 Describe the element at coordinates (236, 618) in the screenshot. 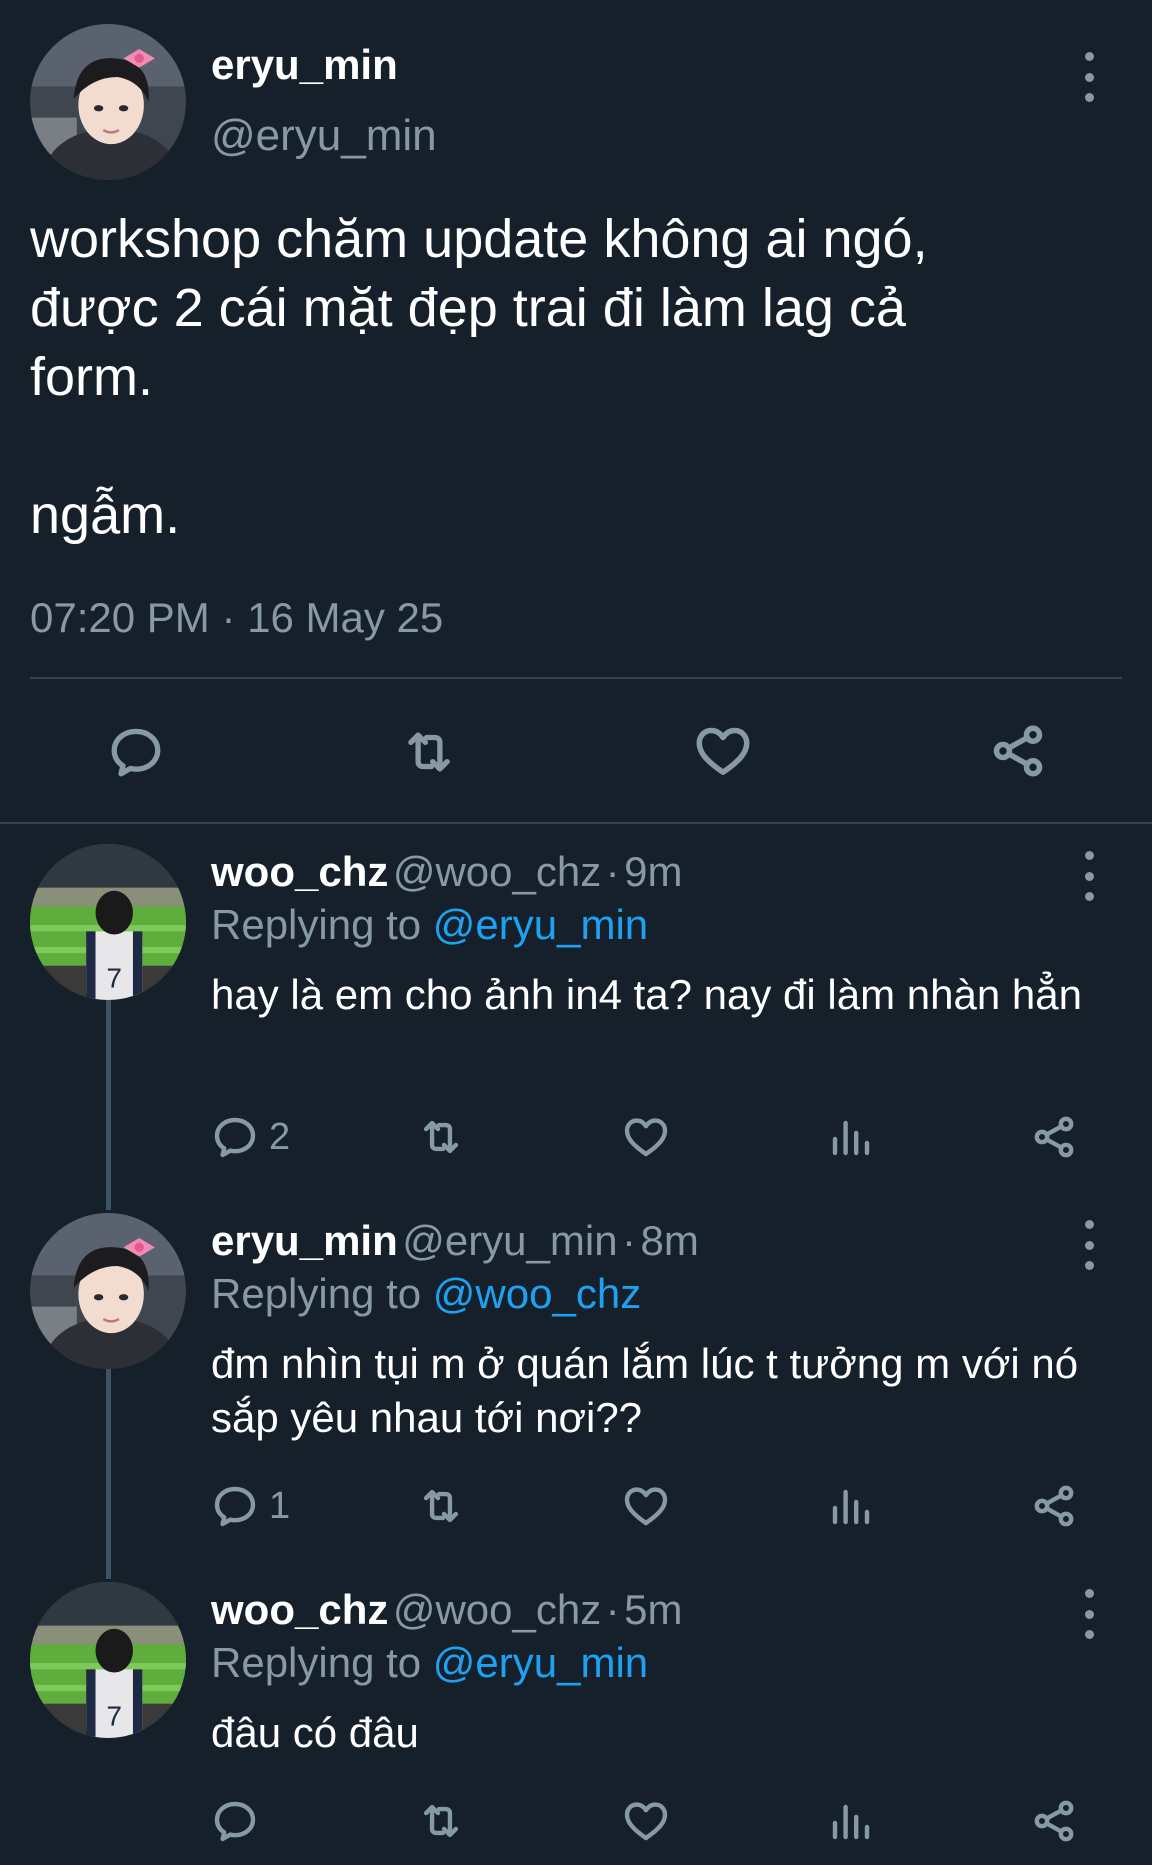

I see `tweet-timestamp: 07:20 PM · 16 May 25` at that location.